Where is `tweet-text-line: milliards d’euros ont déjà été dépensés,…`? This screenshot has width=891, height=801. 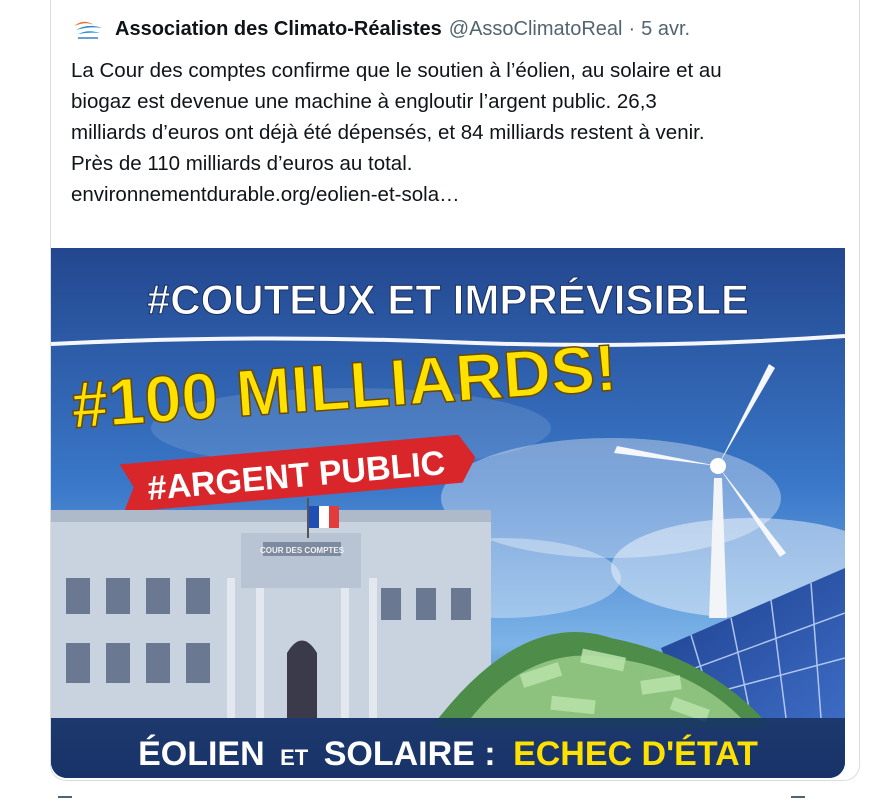 tweet-text-line: milliards d’euros ont déjà été dépensés,… is located at coordinates (388, 132).